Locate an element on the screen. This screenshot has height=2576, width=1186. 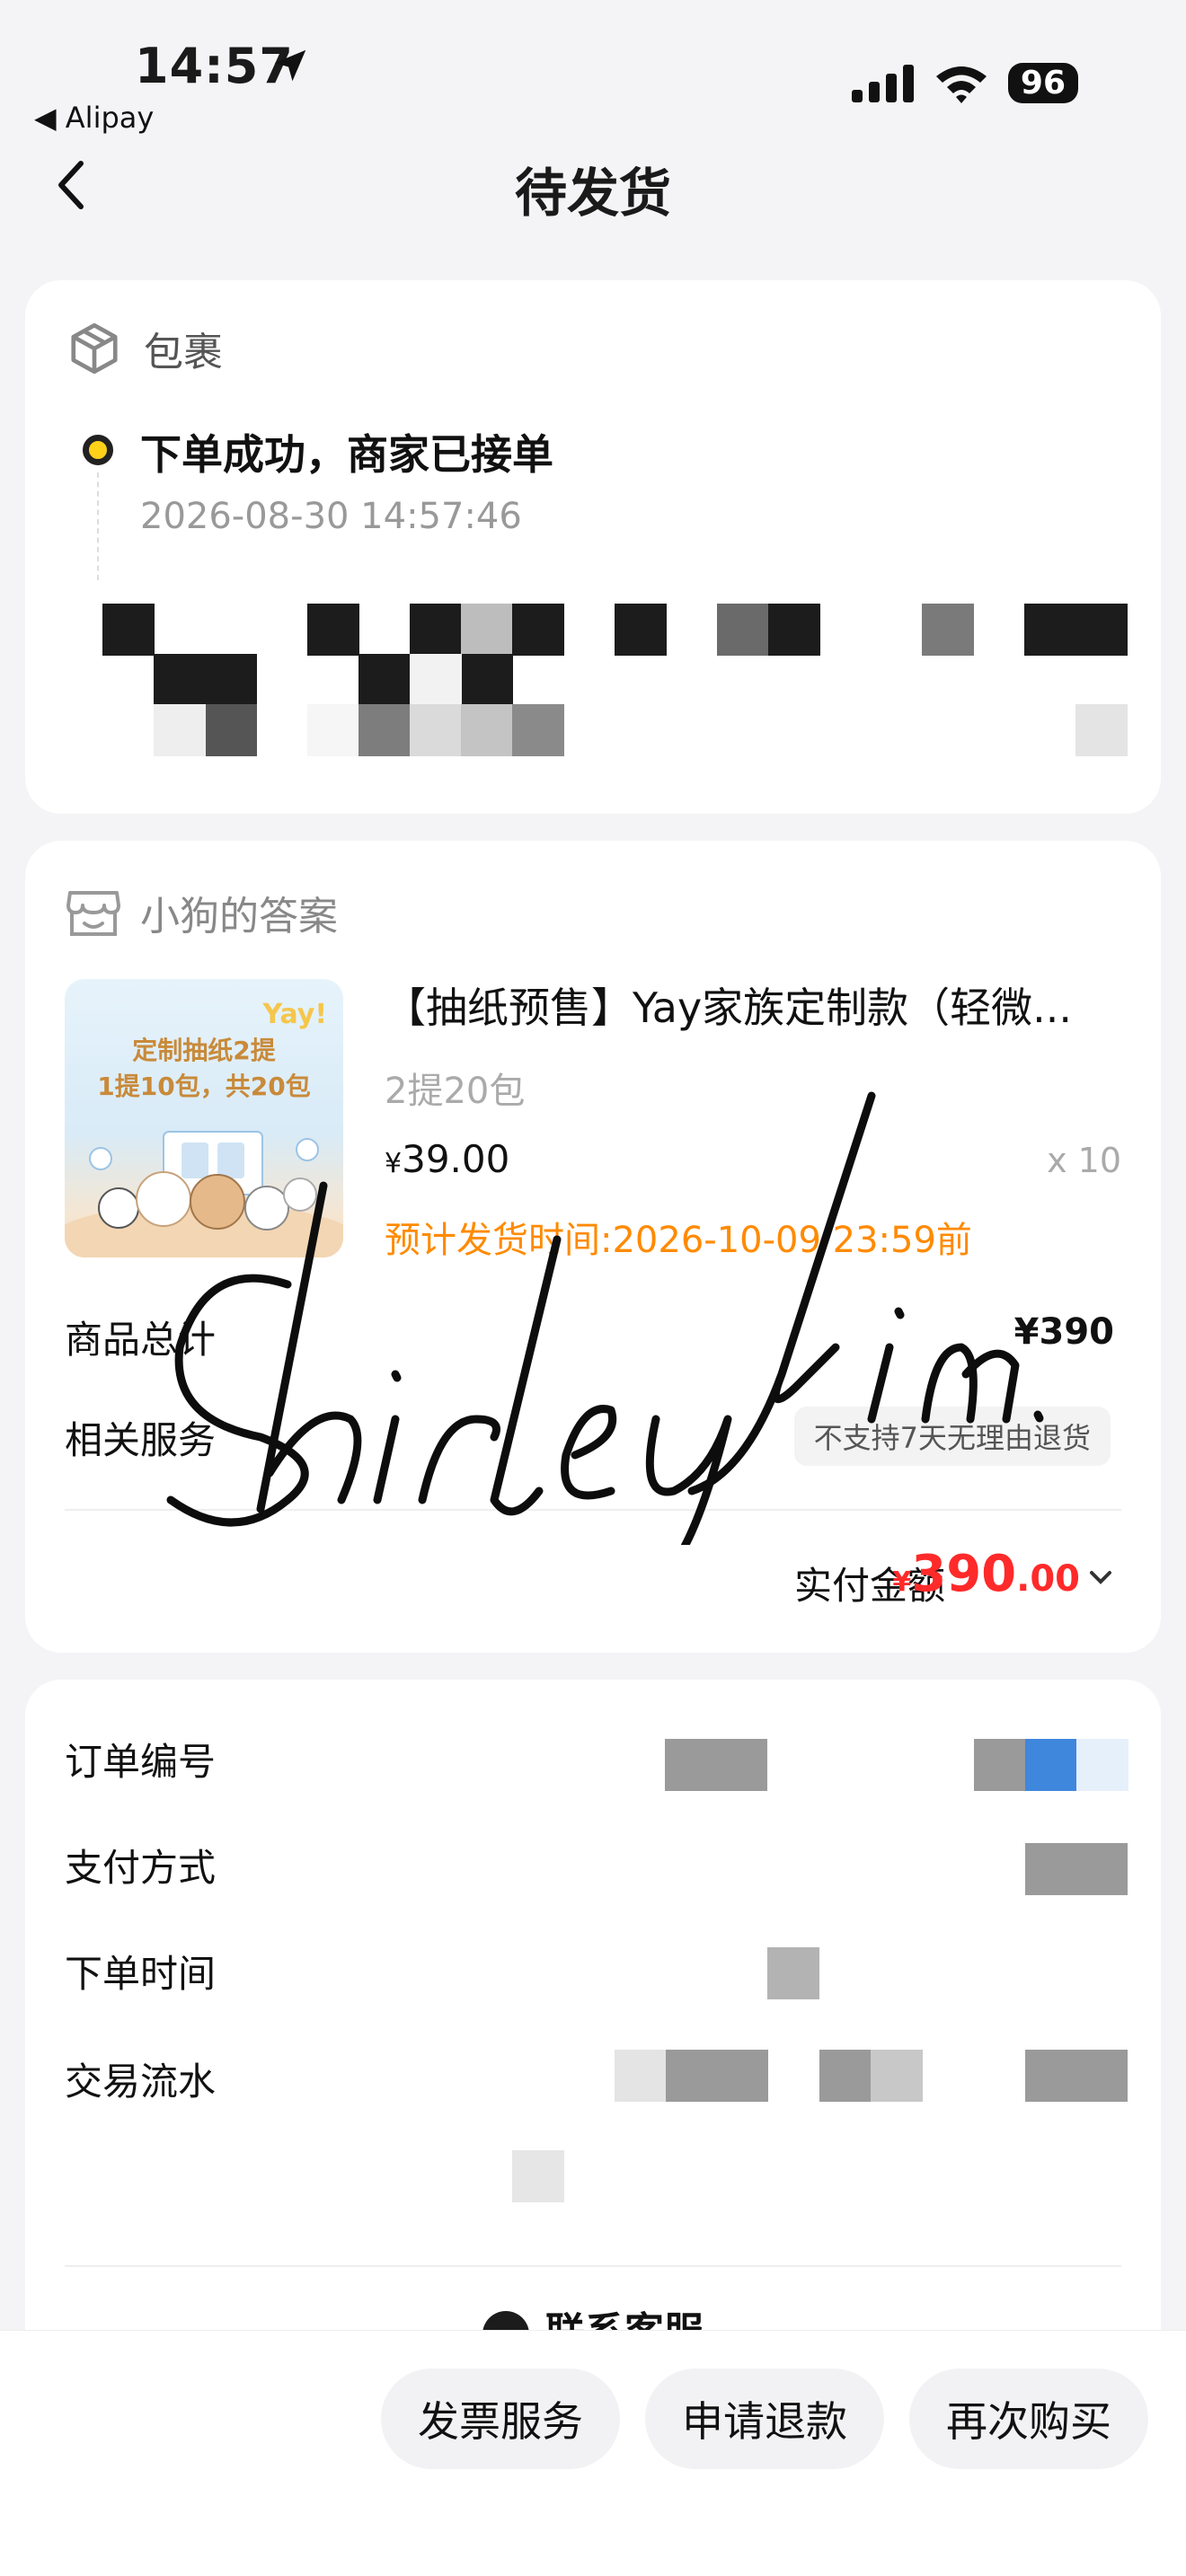
shop-header: 小狗的答案 is located at coordinates (201, 912).